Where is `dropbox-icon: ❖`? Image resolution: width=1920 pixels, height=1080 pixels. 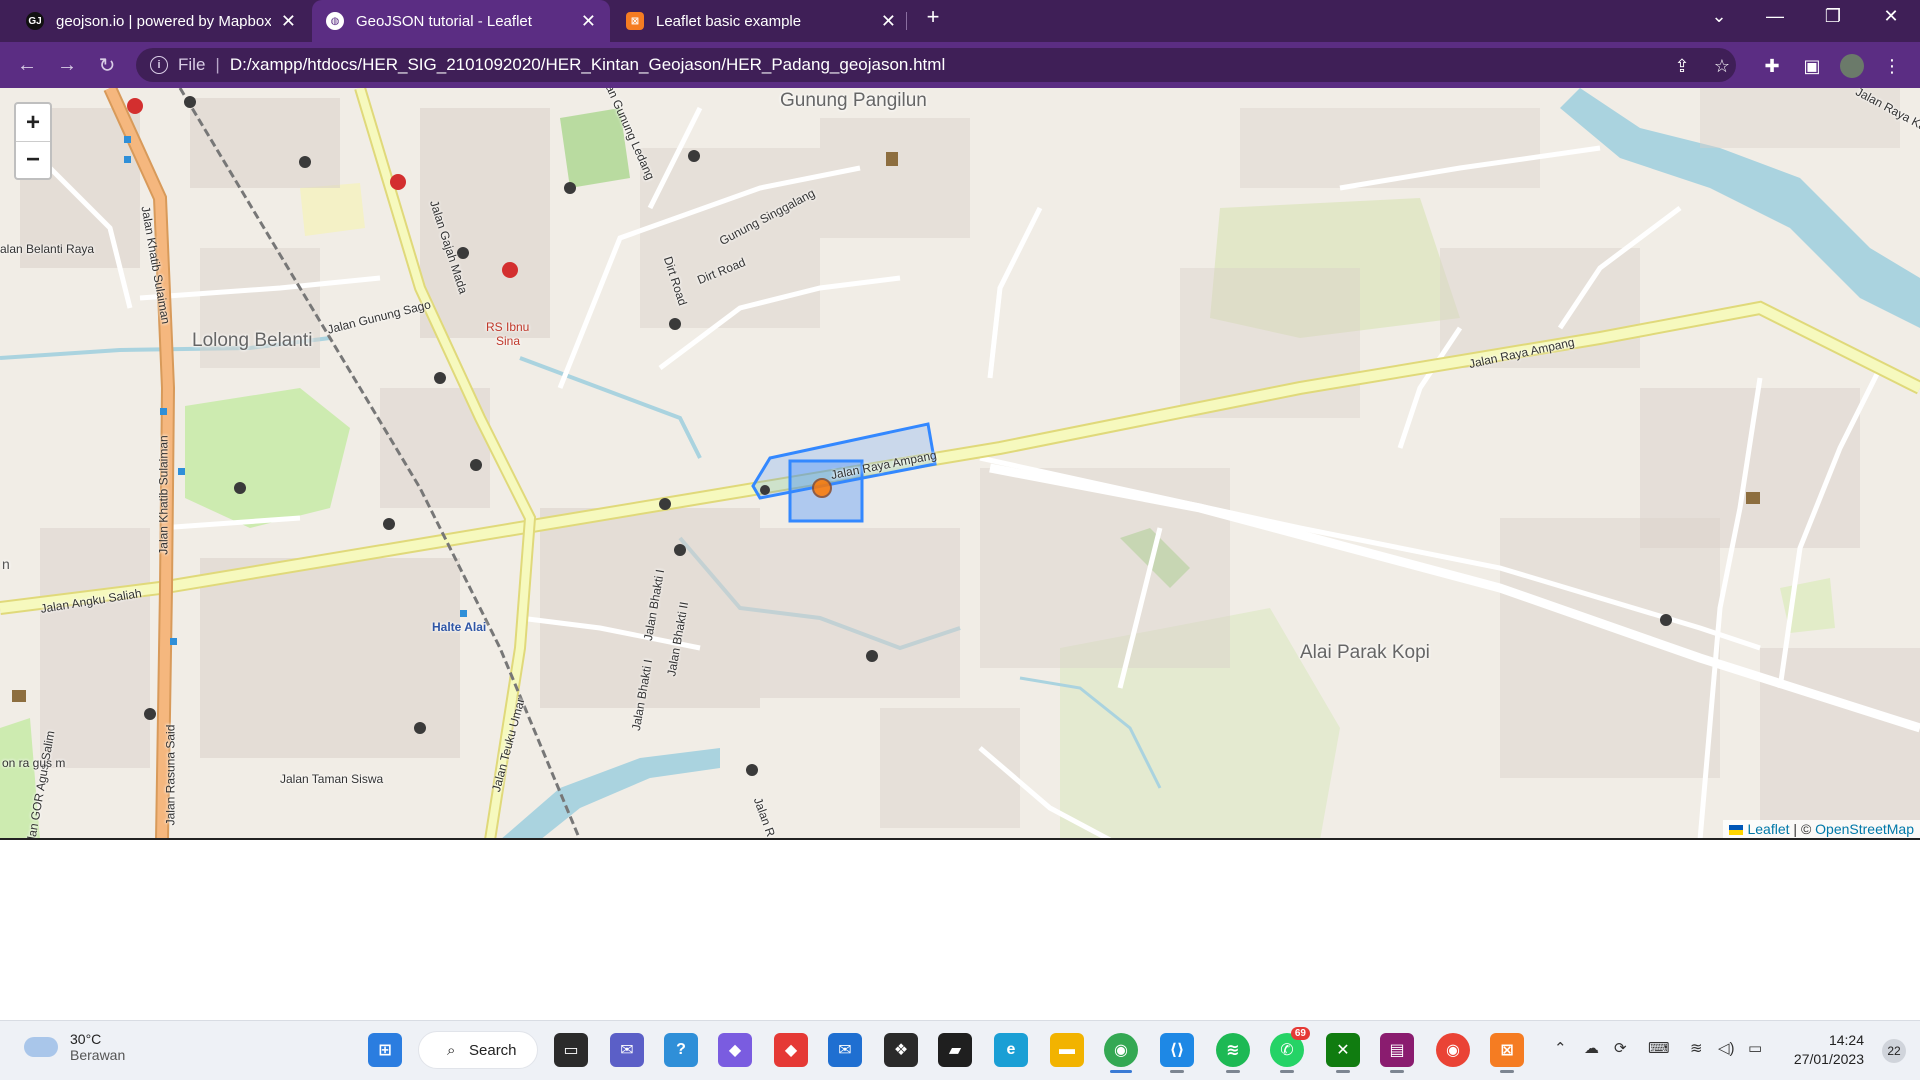 dropbox-icon: ❖ is located at coordinates (901, 1050).